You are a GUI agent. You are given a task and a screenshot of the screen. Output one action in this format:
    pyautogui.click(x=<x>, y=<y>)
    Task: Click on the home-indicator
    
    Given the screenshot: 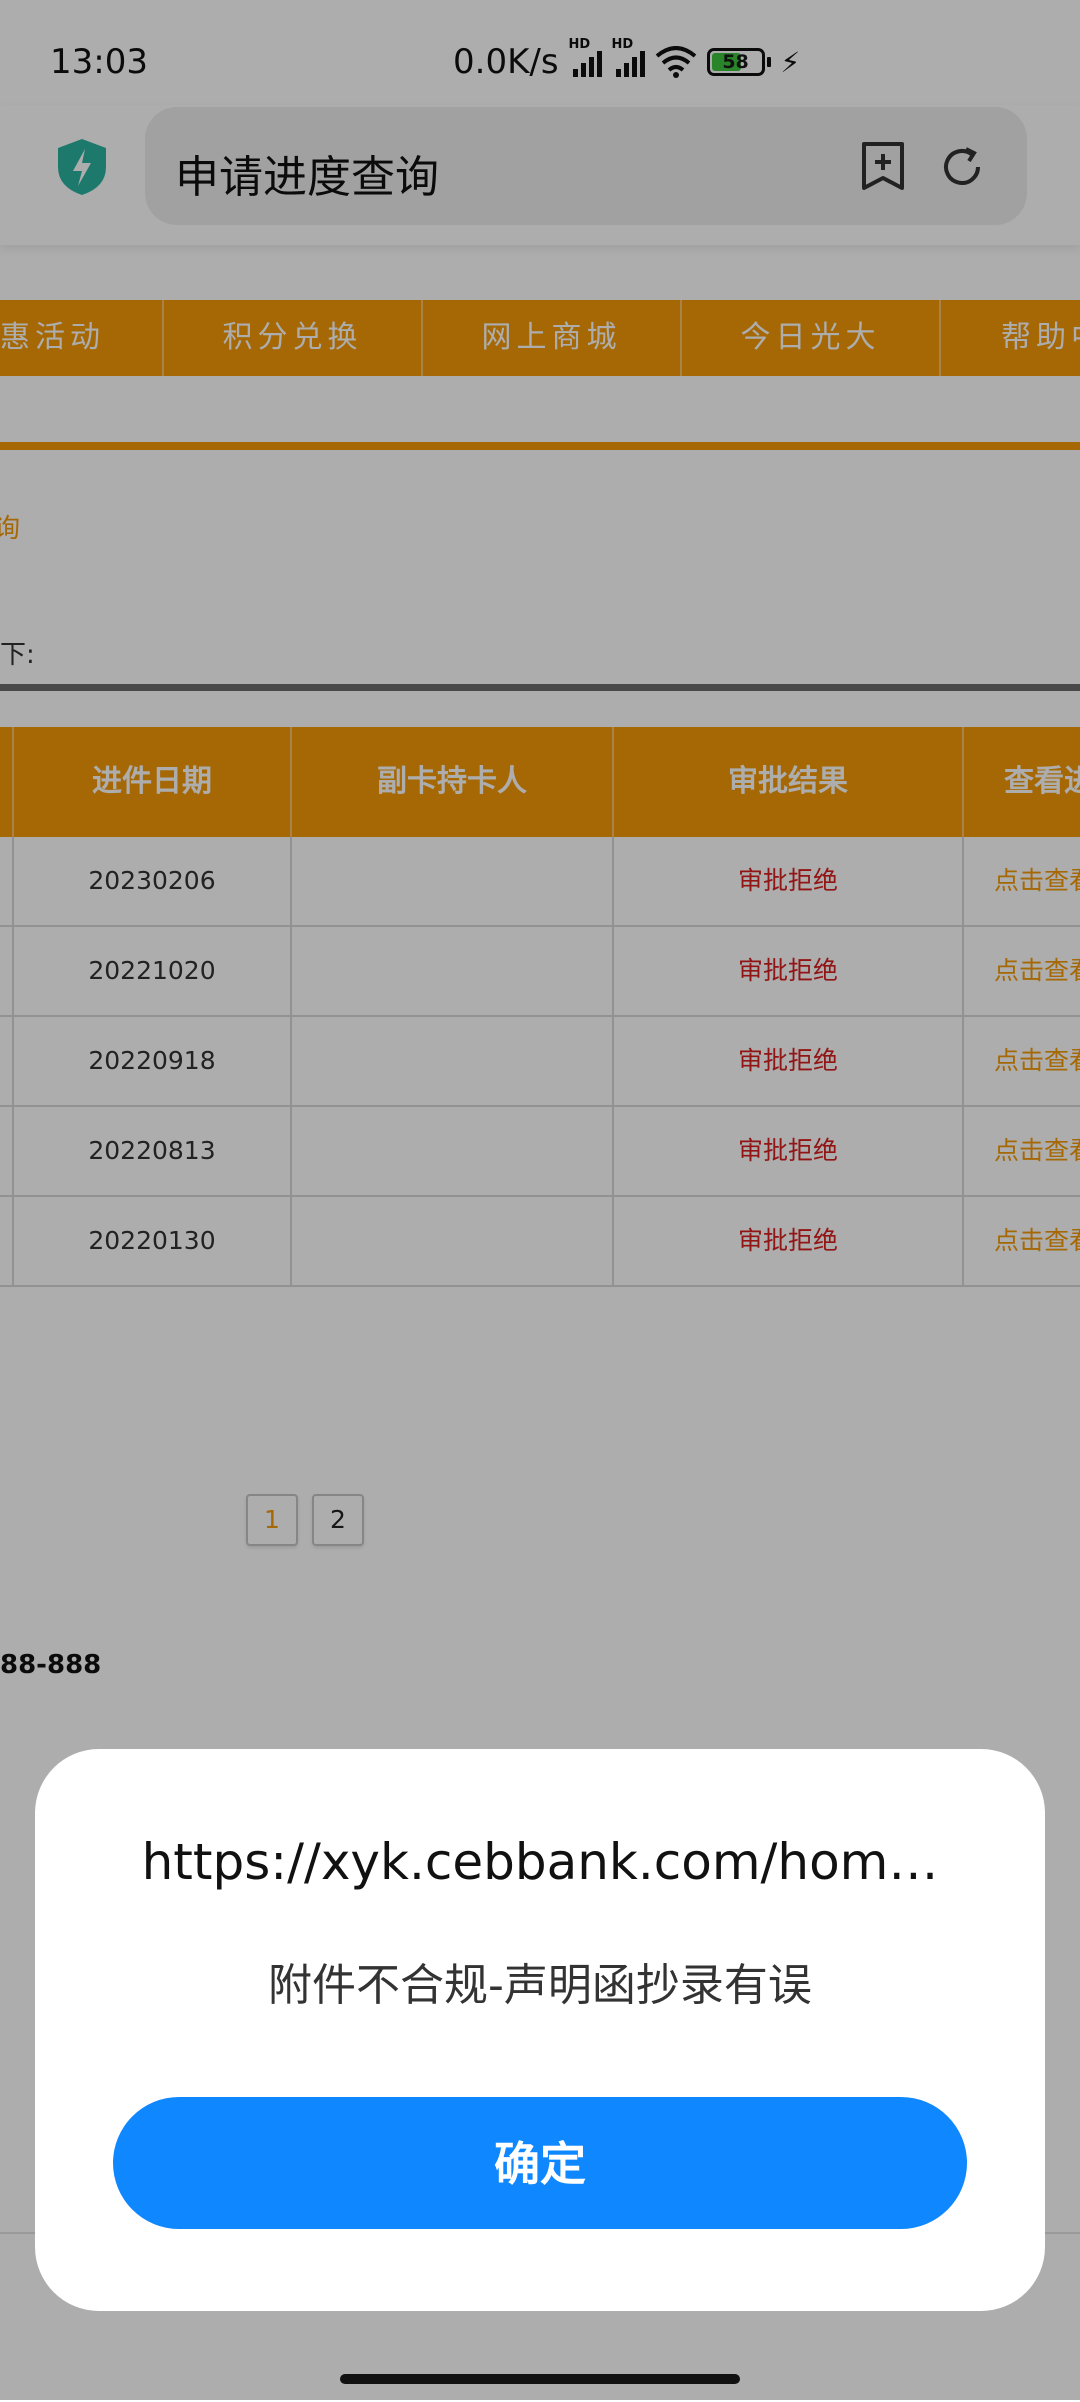 What is the action you would take?
    pyautogui.click(x=540, y=2379)
    